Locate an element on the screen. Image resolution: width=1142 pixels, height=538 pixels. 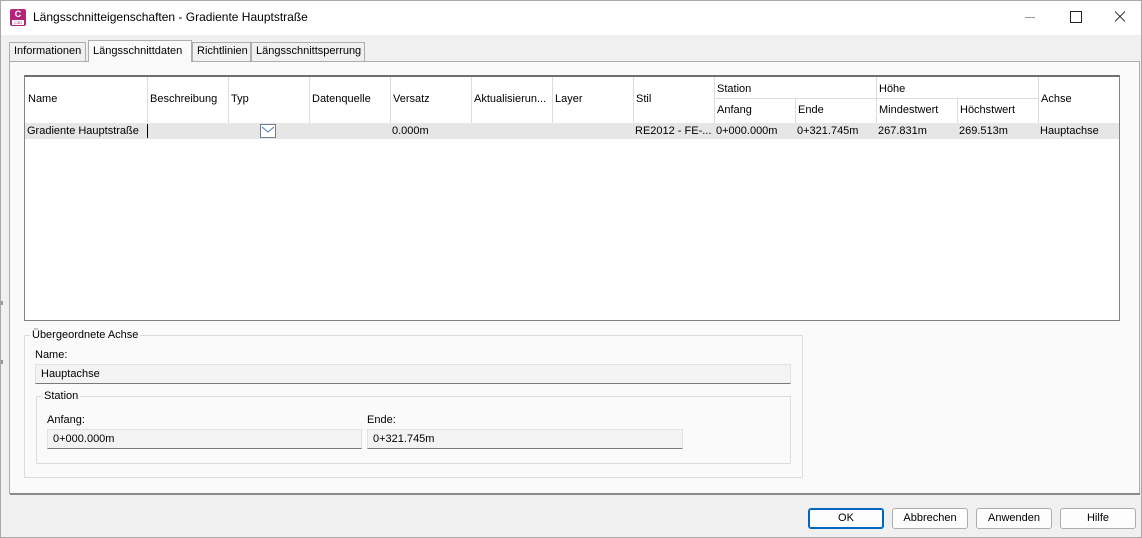
header-name: Name is located at coordinates (86, 99).